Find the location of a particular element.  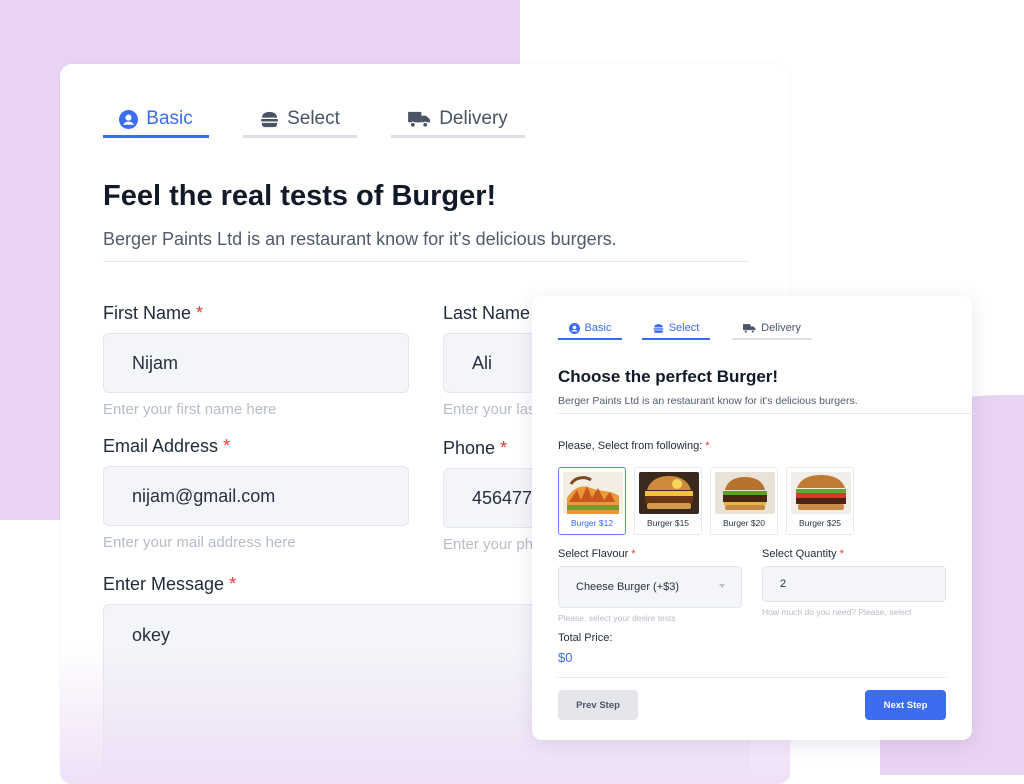

burger-option-25: Burger $25 is located at coordinates (820, 501).